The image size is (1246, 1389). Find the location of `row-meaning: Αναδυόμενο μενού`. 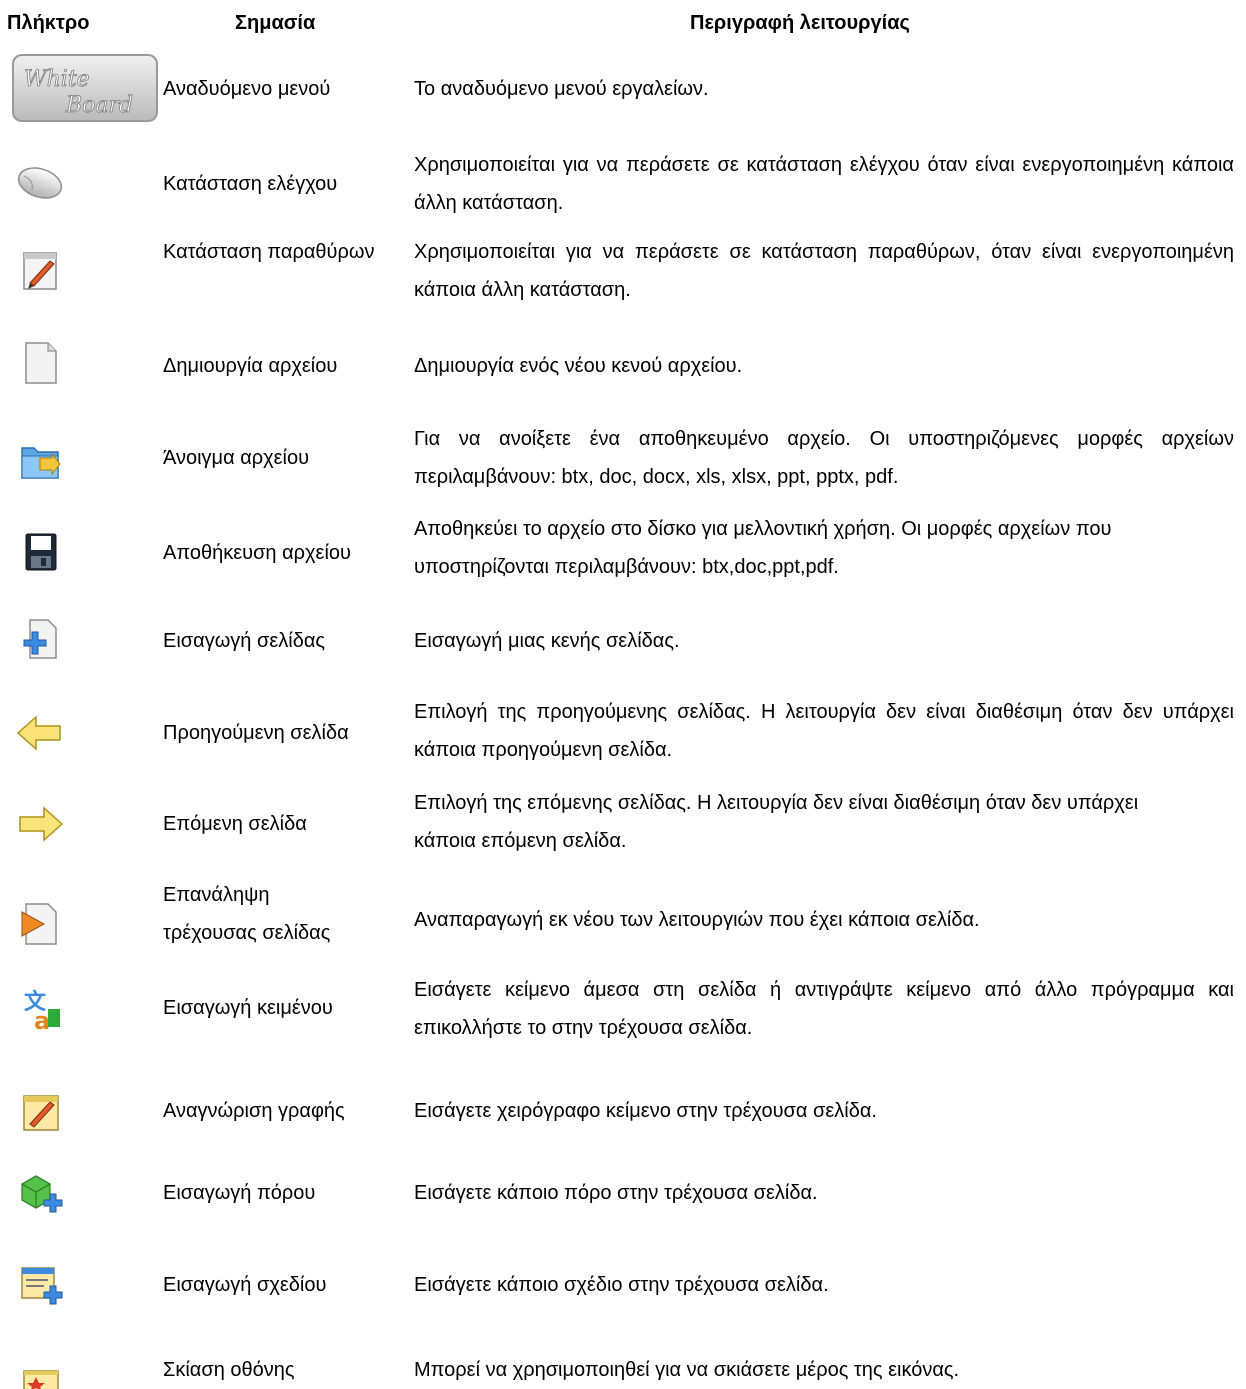

row-meaning: Αναδυόμενο μενού is located at coordinates (247, 89).